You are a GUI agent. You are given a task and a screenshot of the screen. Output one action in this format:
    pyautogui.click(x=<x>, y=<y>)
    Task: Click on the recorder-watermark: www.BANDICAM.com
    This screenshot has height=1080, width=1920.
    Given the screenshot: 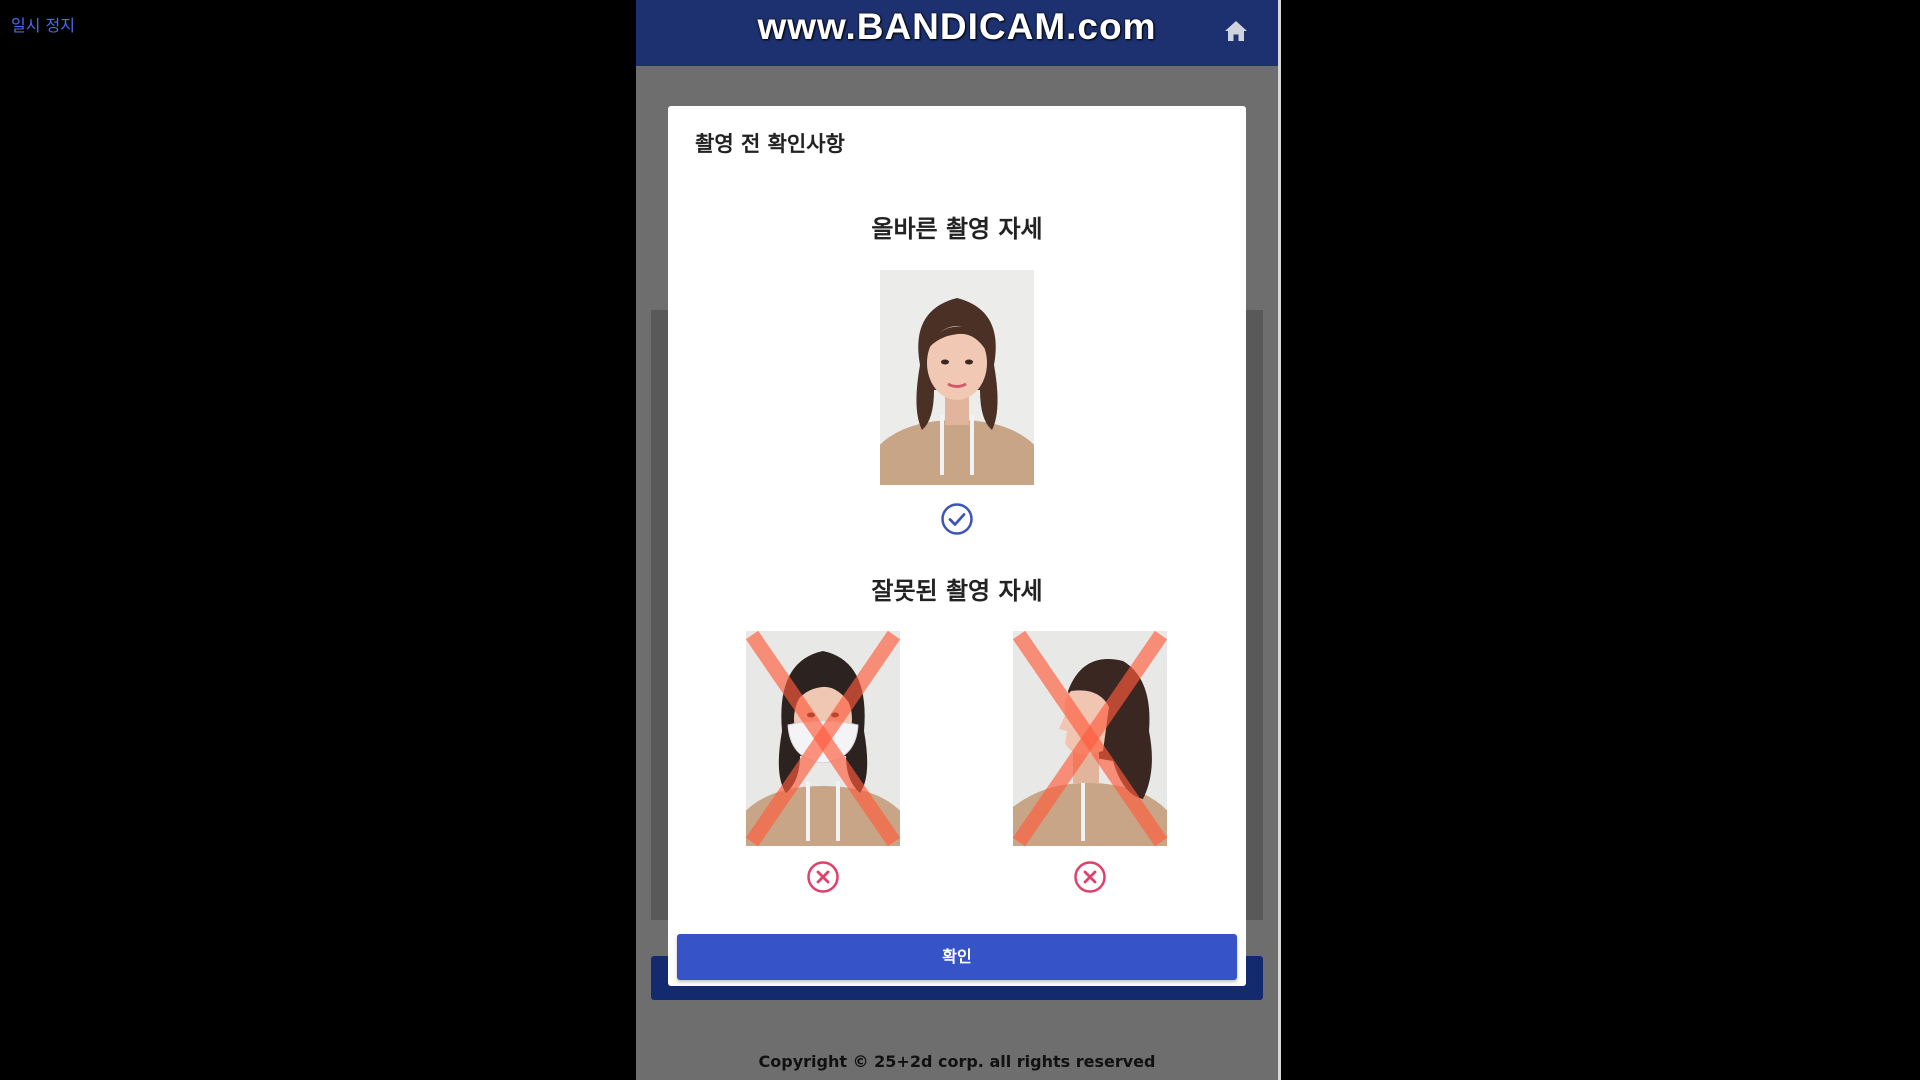 What is the action you would take?
    pyautogui.click(x=957, y=26)
    